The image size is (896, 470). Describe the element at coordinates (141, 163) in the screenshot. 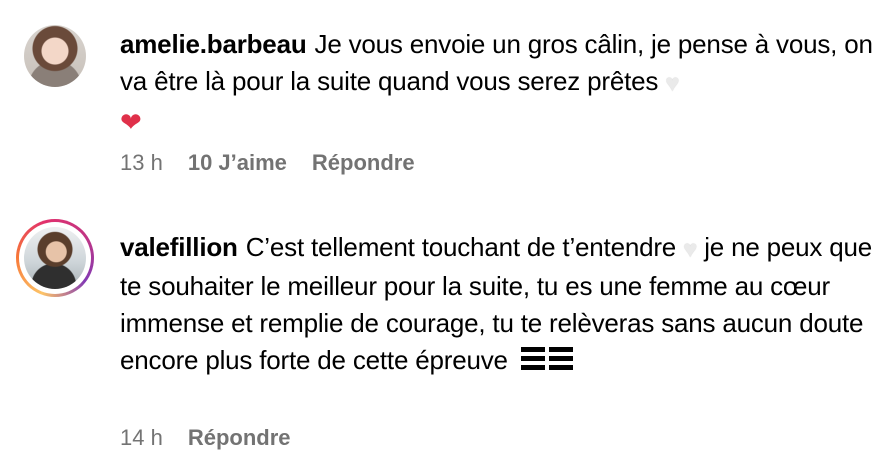

I see `comment-timestamp: 13 h` at that location.